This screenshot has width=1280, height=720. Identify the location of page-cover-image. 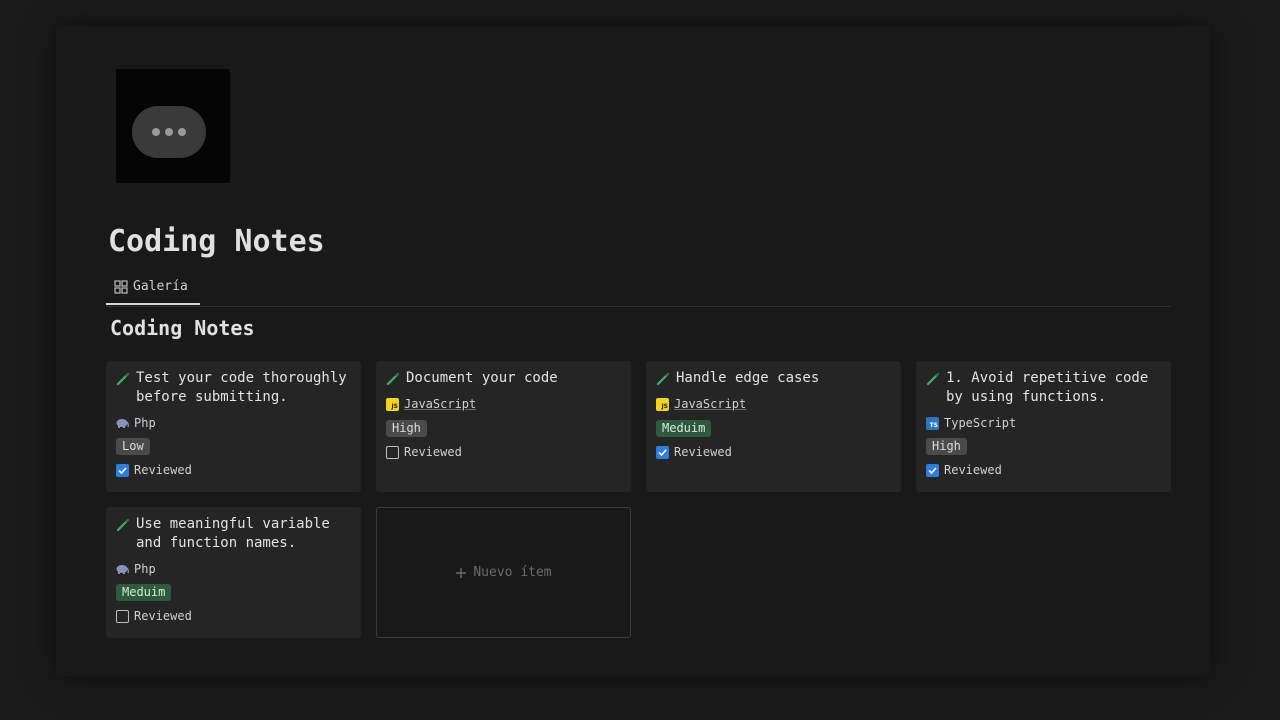
(173, 126).